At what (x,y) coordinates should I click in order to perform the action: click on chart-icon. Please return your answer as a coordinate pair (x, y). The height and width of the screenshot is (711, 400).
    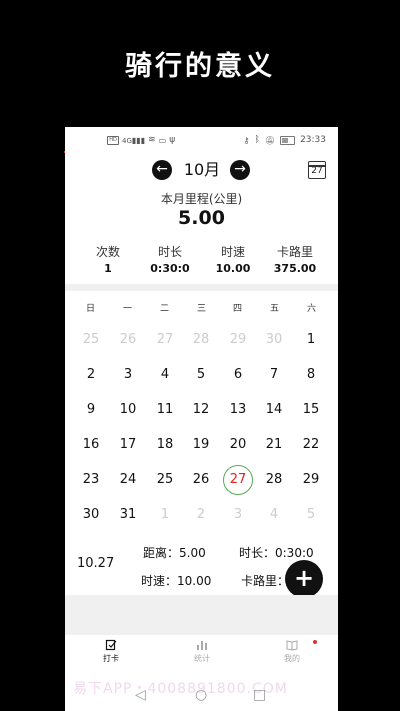
    Looking at the image, I should click on (202, 645).